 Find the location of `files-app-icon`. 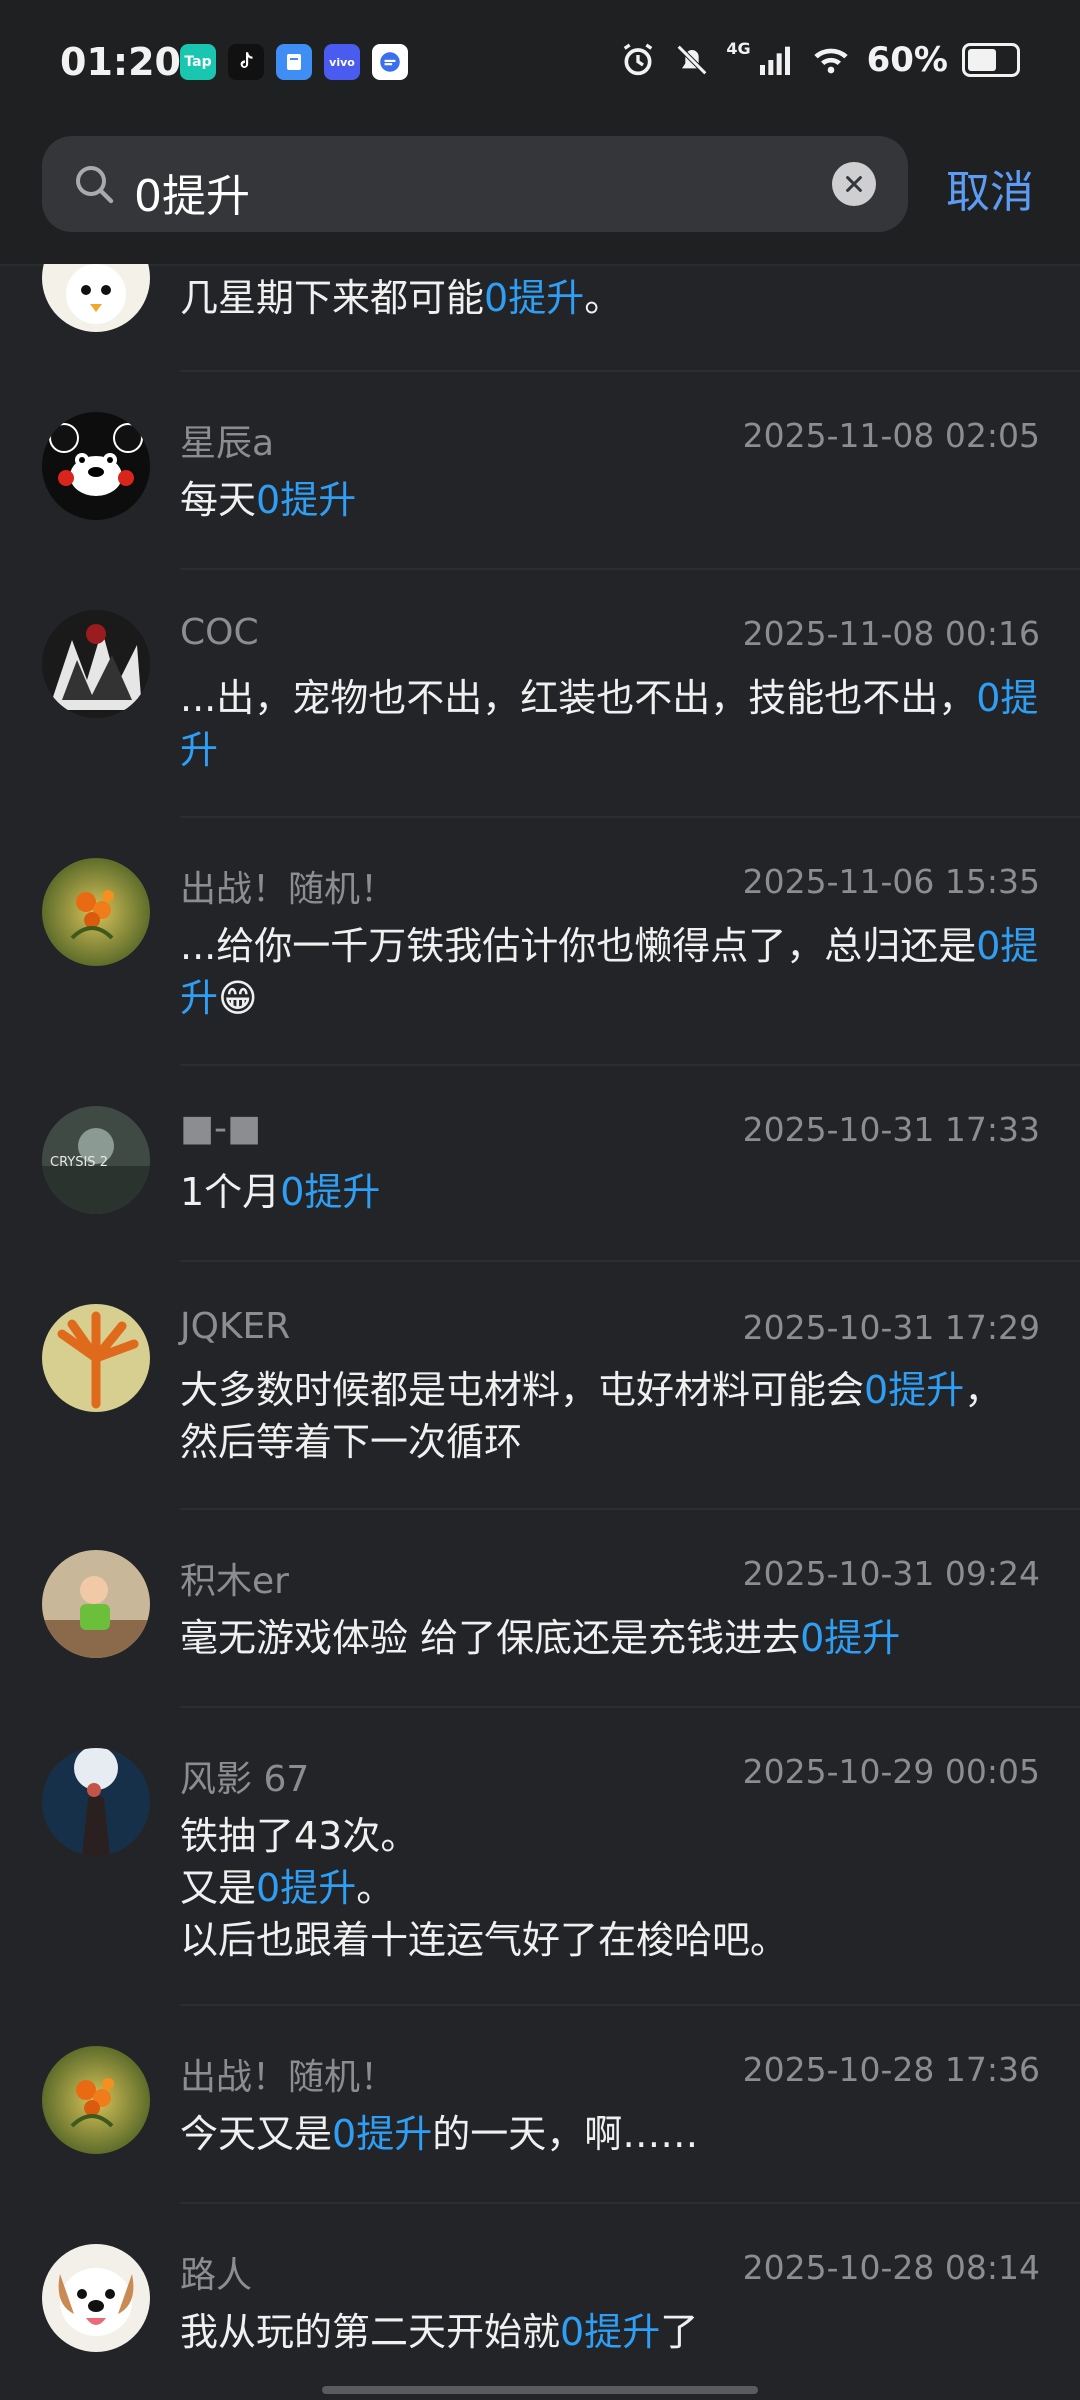

files-app-icon is located at coordinates (294, 62).